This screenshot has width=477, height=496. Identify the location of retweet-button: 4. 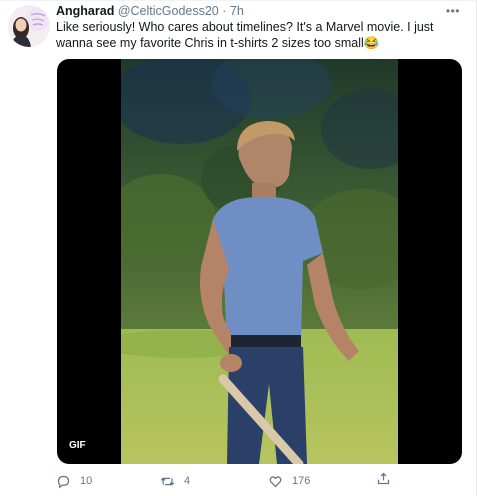
(175, 481).